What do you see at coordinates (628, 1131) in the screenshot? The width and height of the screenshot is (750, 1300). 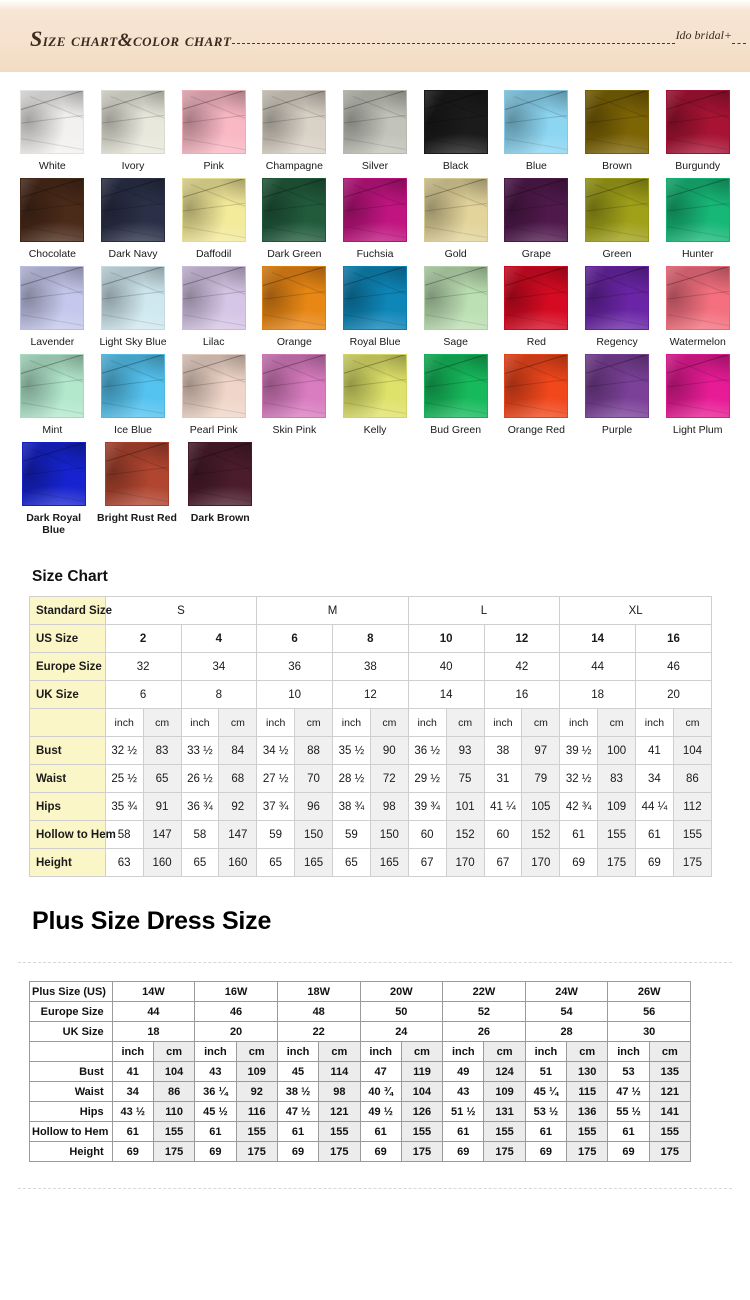 I see `table-cell: 61` at bounding box center [628, 1131].